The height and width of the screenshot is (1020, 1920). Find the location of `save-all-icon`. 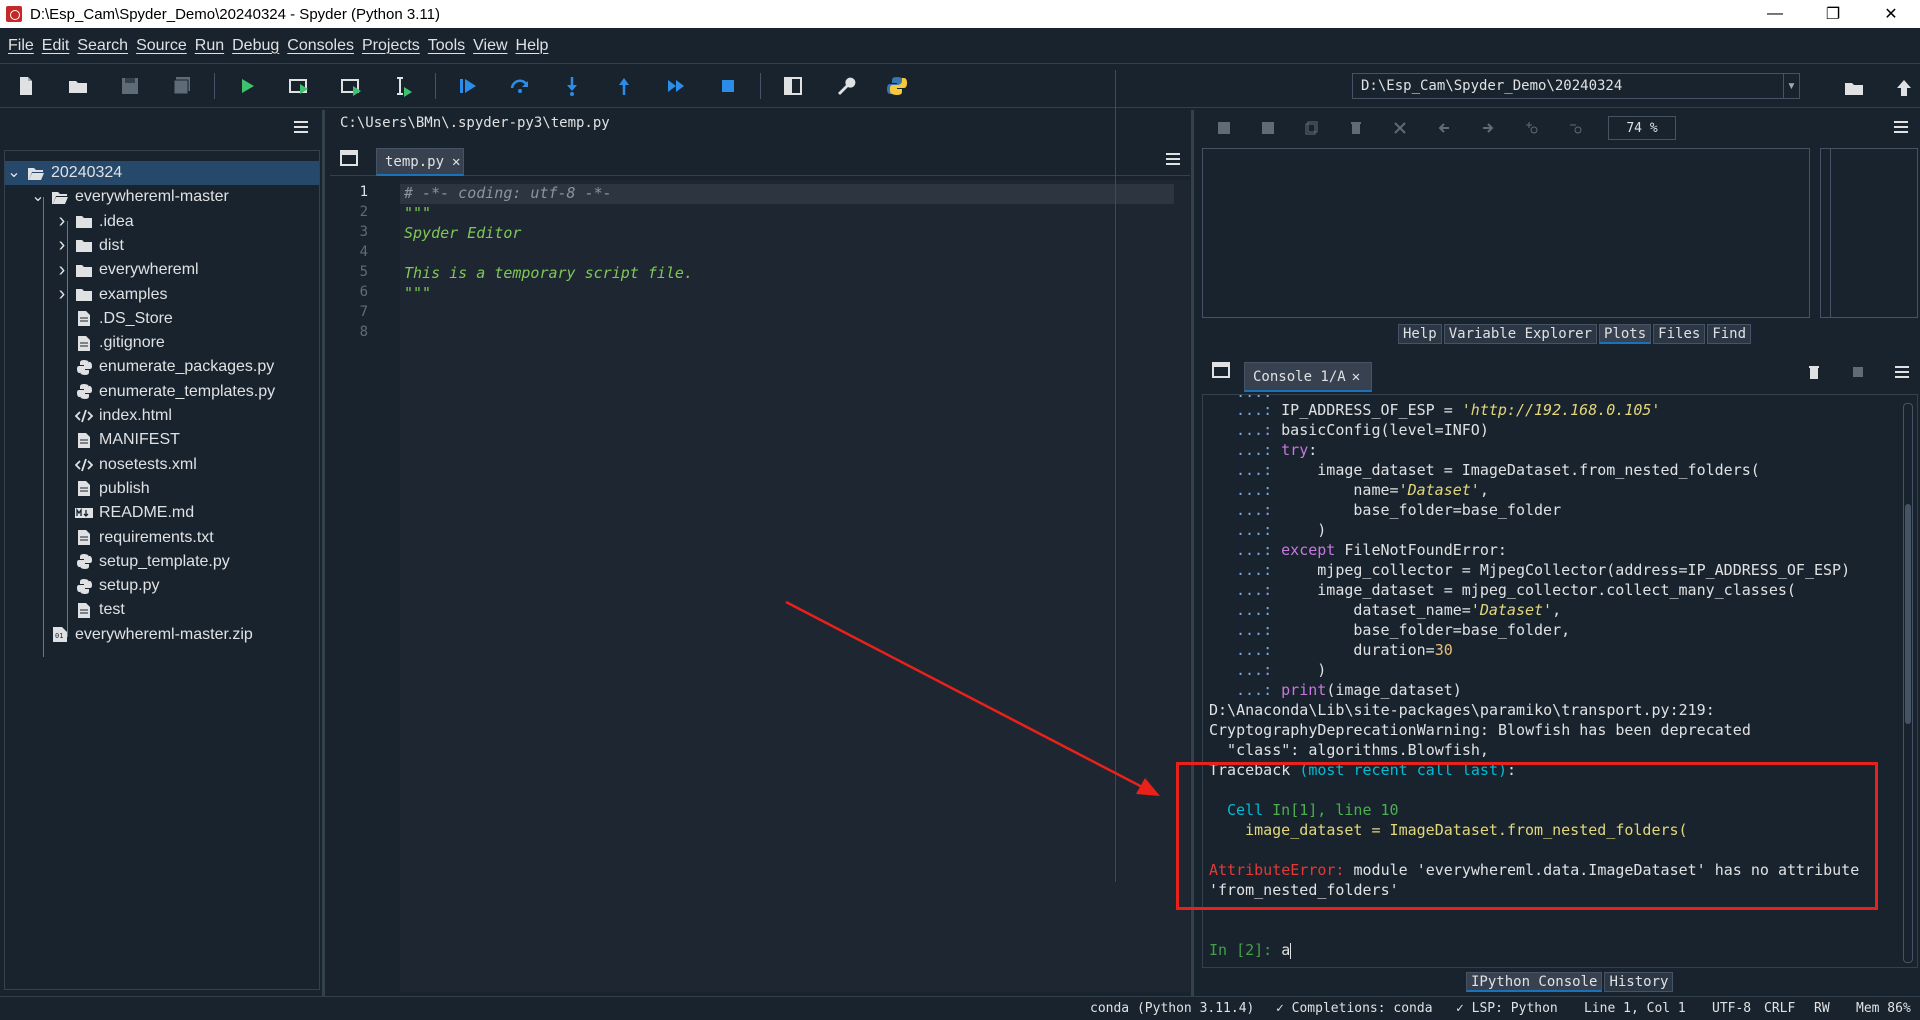

save-all-icon is located at coordinates (182, 86).